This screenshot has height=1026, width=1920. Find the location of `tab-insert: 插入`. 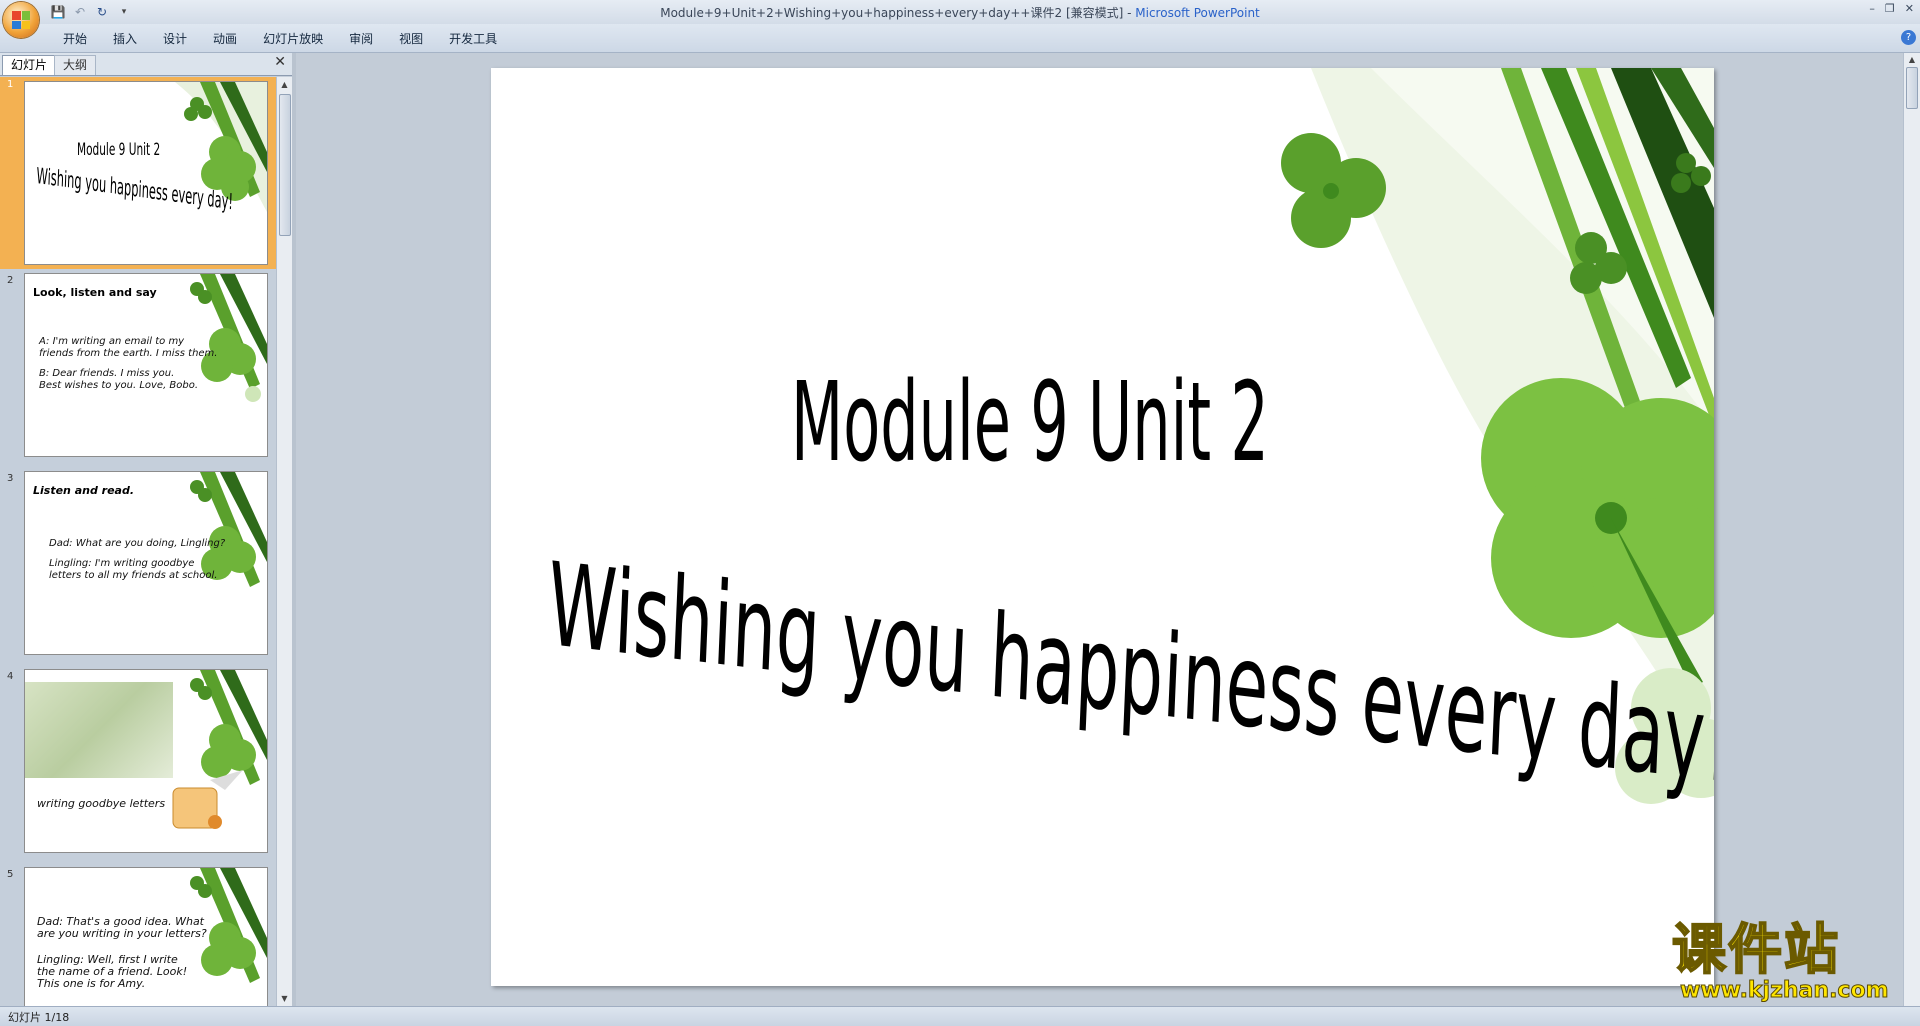

tab-insert: 插入 is located at coordinates (125, 38).